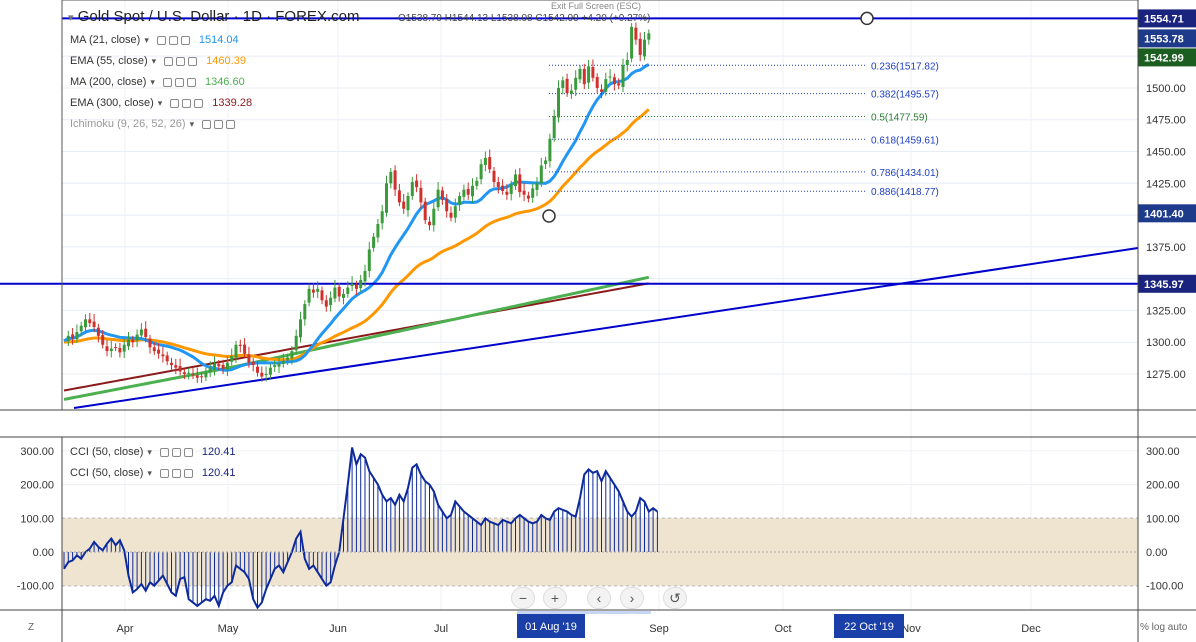 This screenshot has width=1196, height=642. I want to click on scale-options: % log auto, so click(1163, 627).